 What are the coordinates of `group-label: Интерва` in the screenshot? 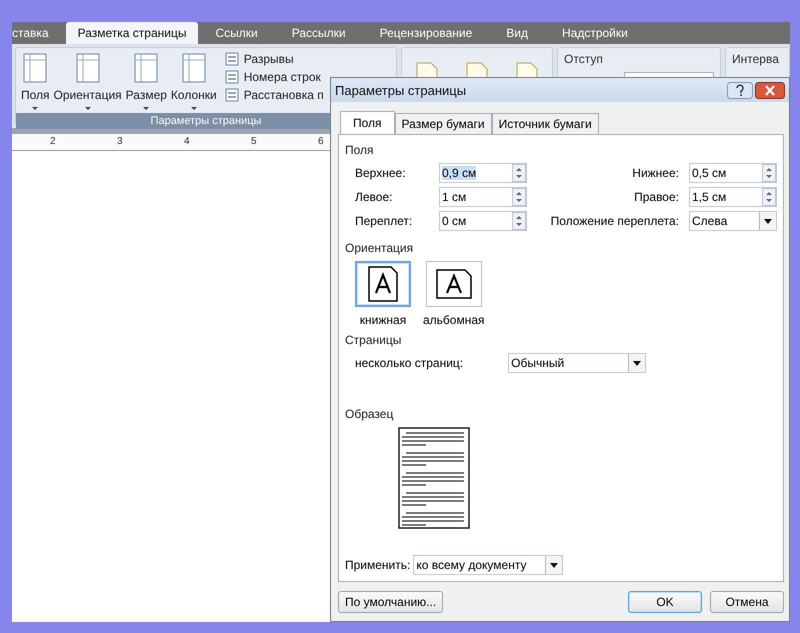 It's located at (756, 59).